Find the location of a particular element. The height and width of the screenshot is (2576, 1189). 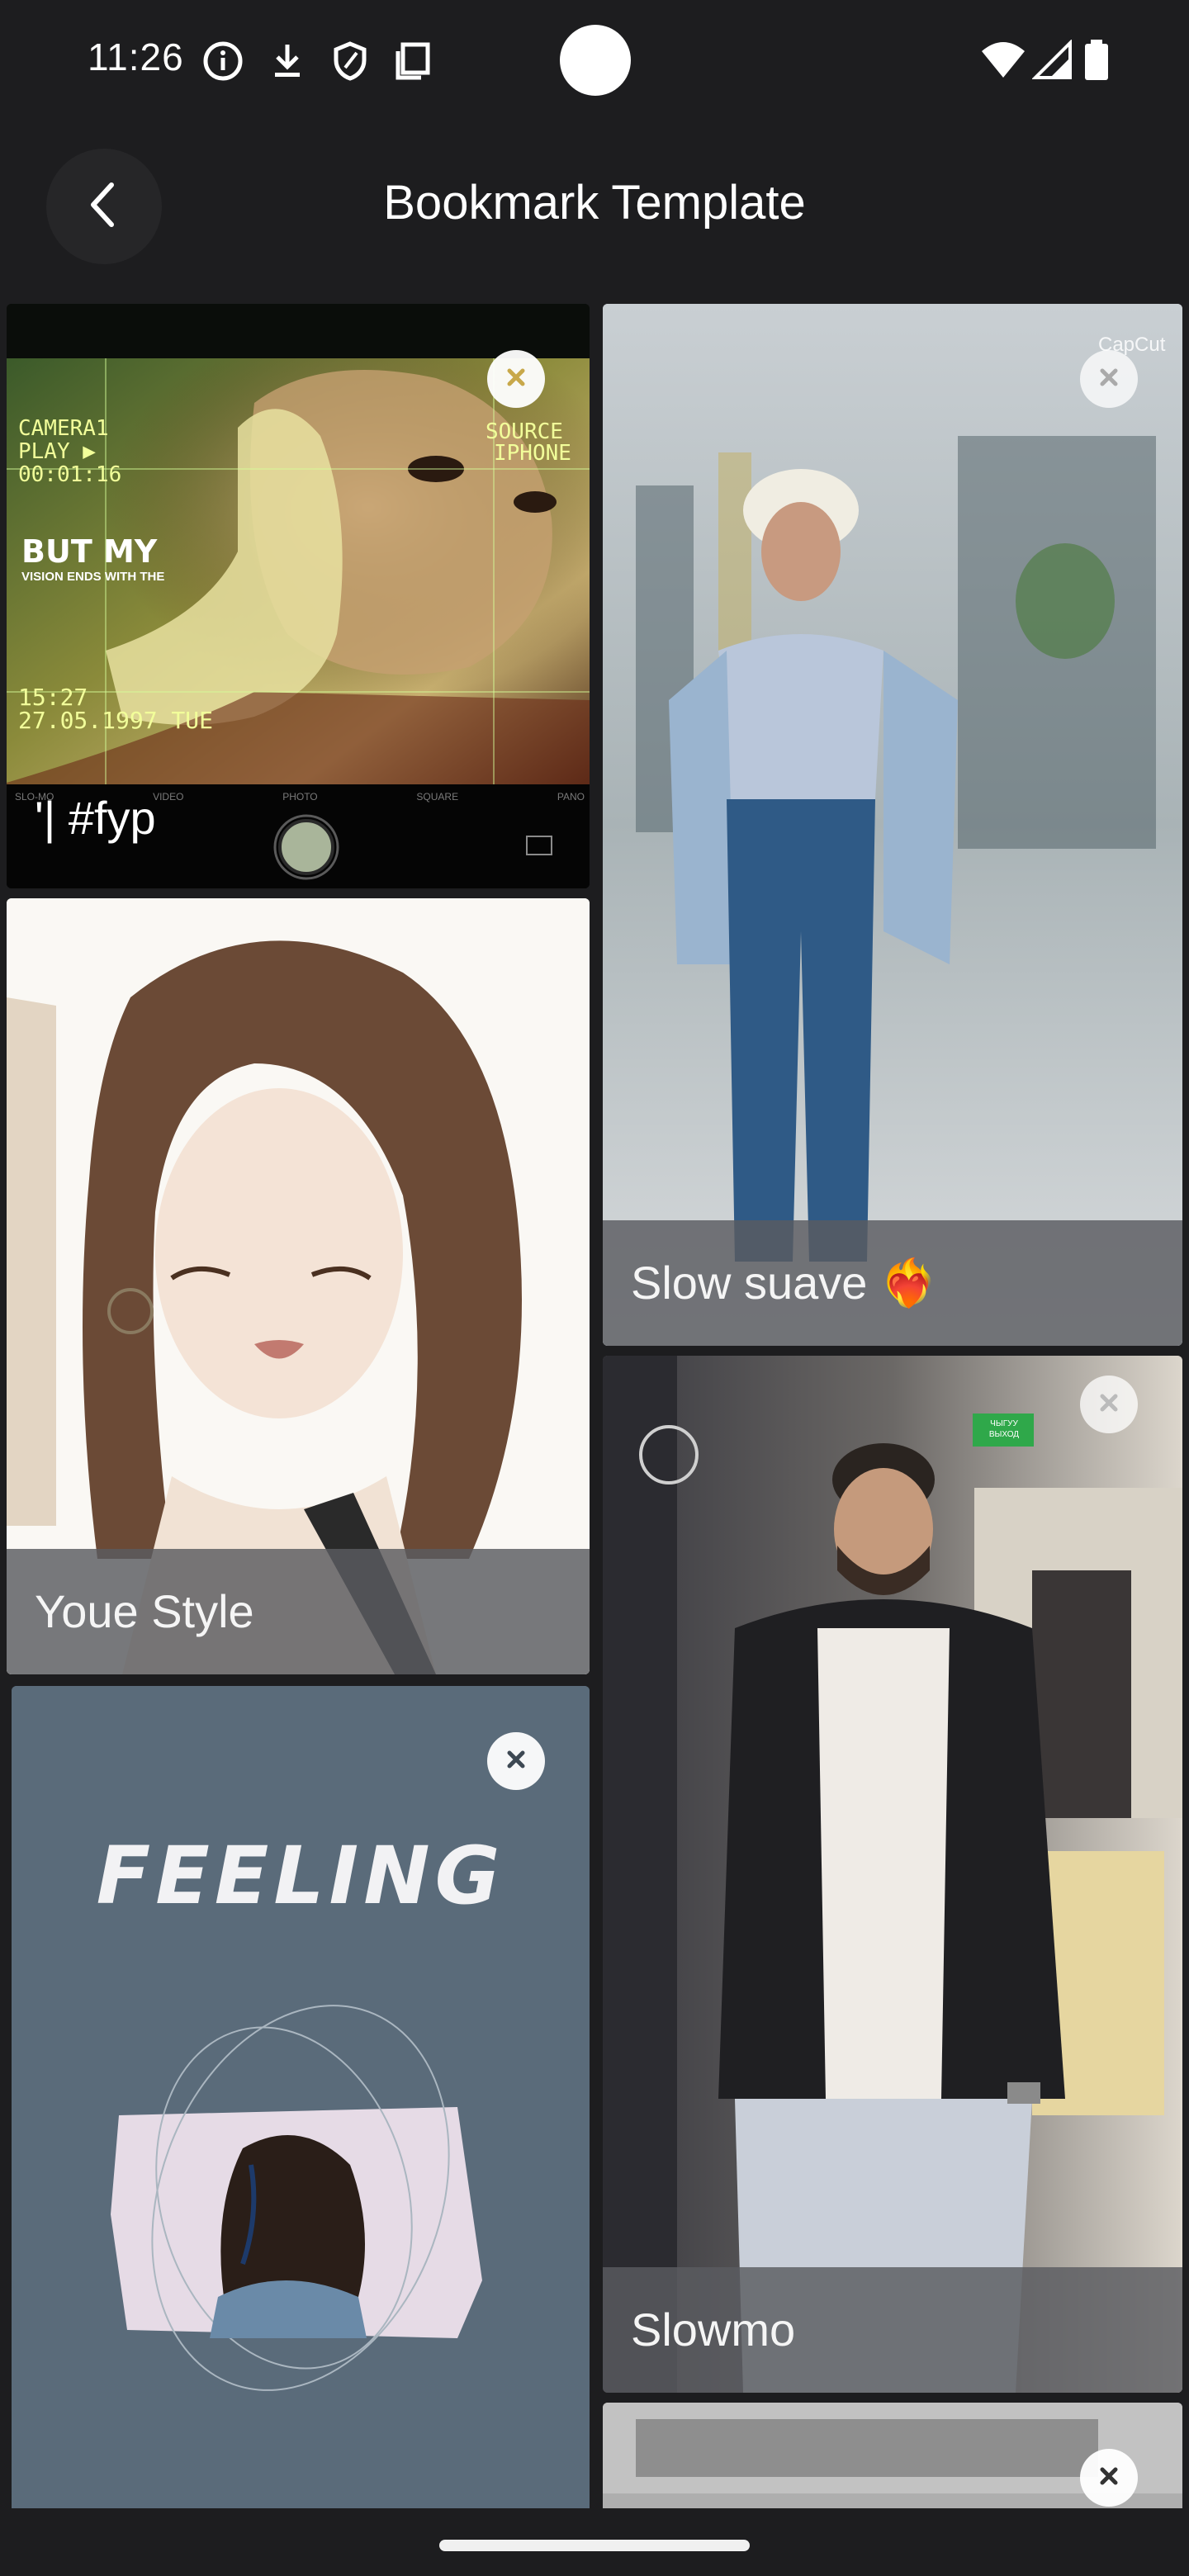

copy-icon is located at coordinates (412, 61).